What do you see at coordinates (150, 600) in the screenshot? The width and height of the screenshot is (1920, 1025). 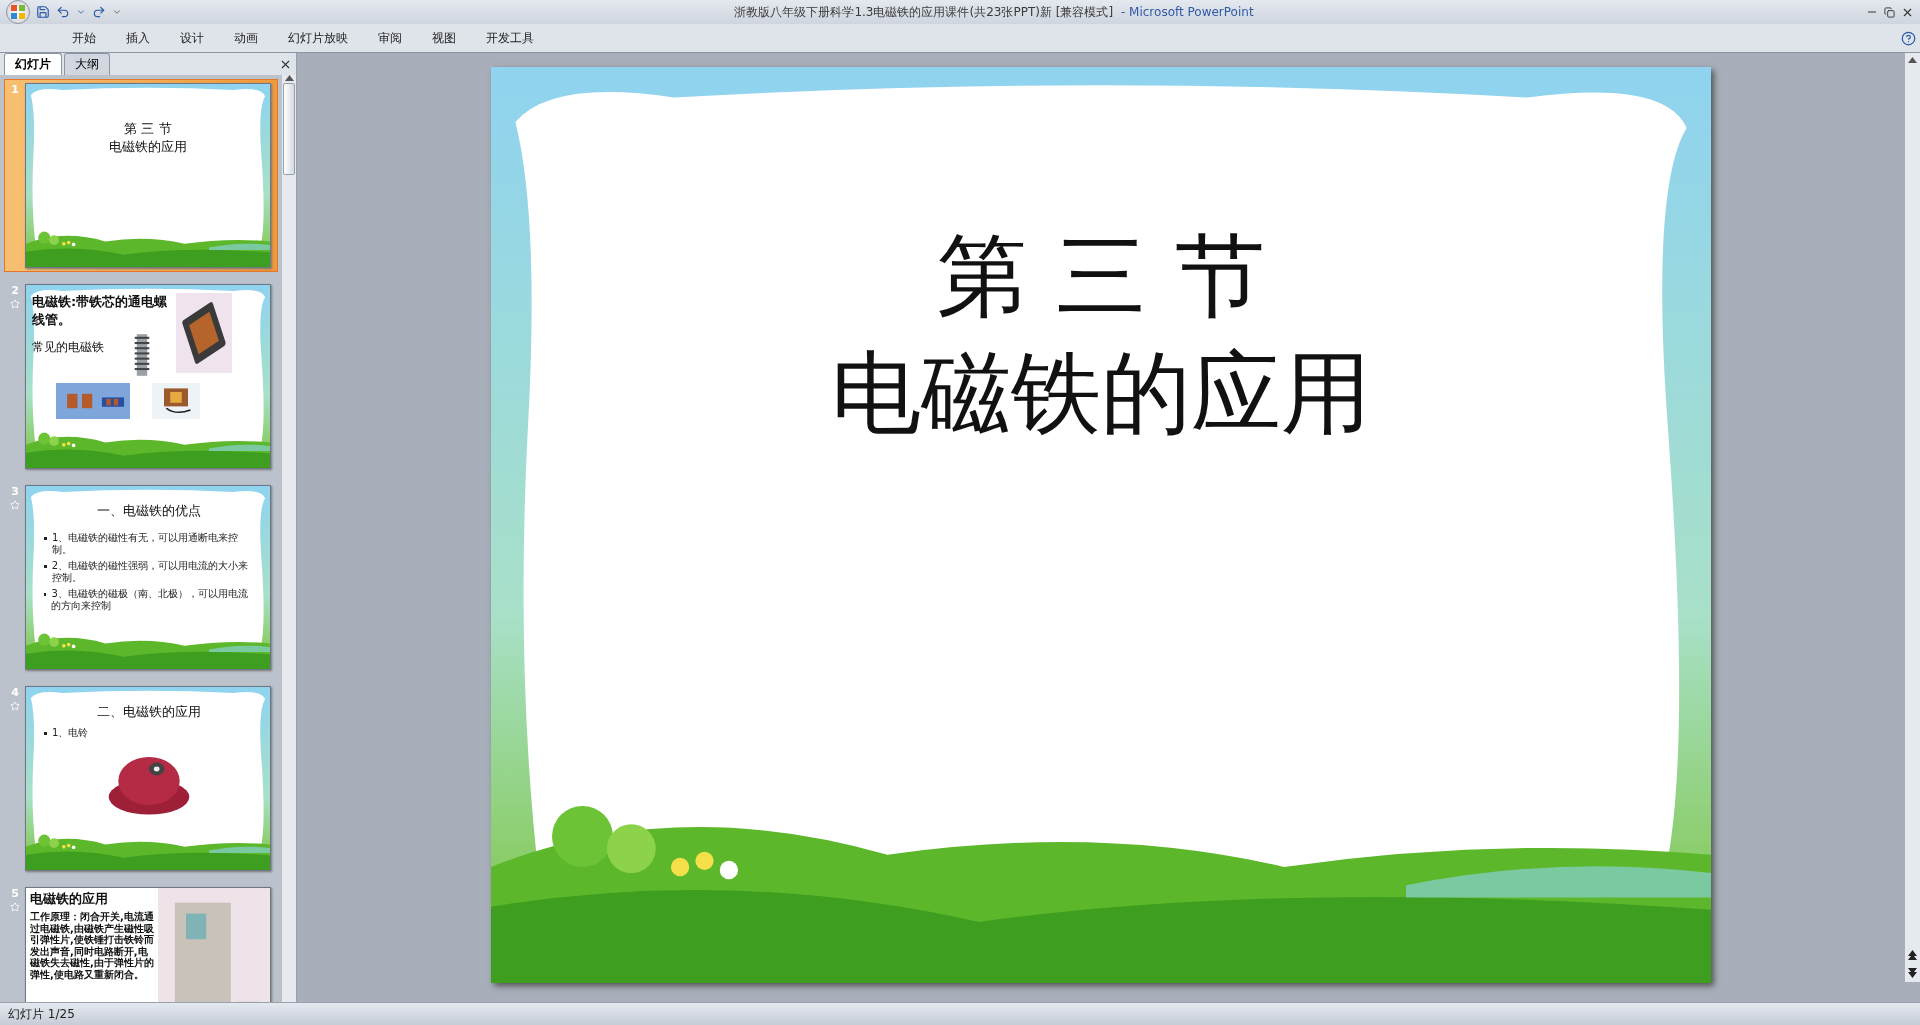 I see `bullet-text: 3、电磁铁的磁极（南、北极），可以用电流的方向来控制` at bounding box center [150, 600].